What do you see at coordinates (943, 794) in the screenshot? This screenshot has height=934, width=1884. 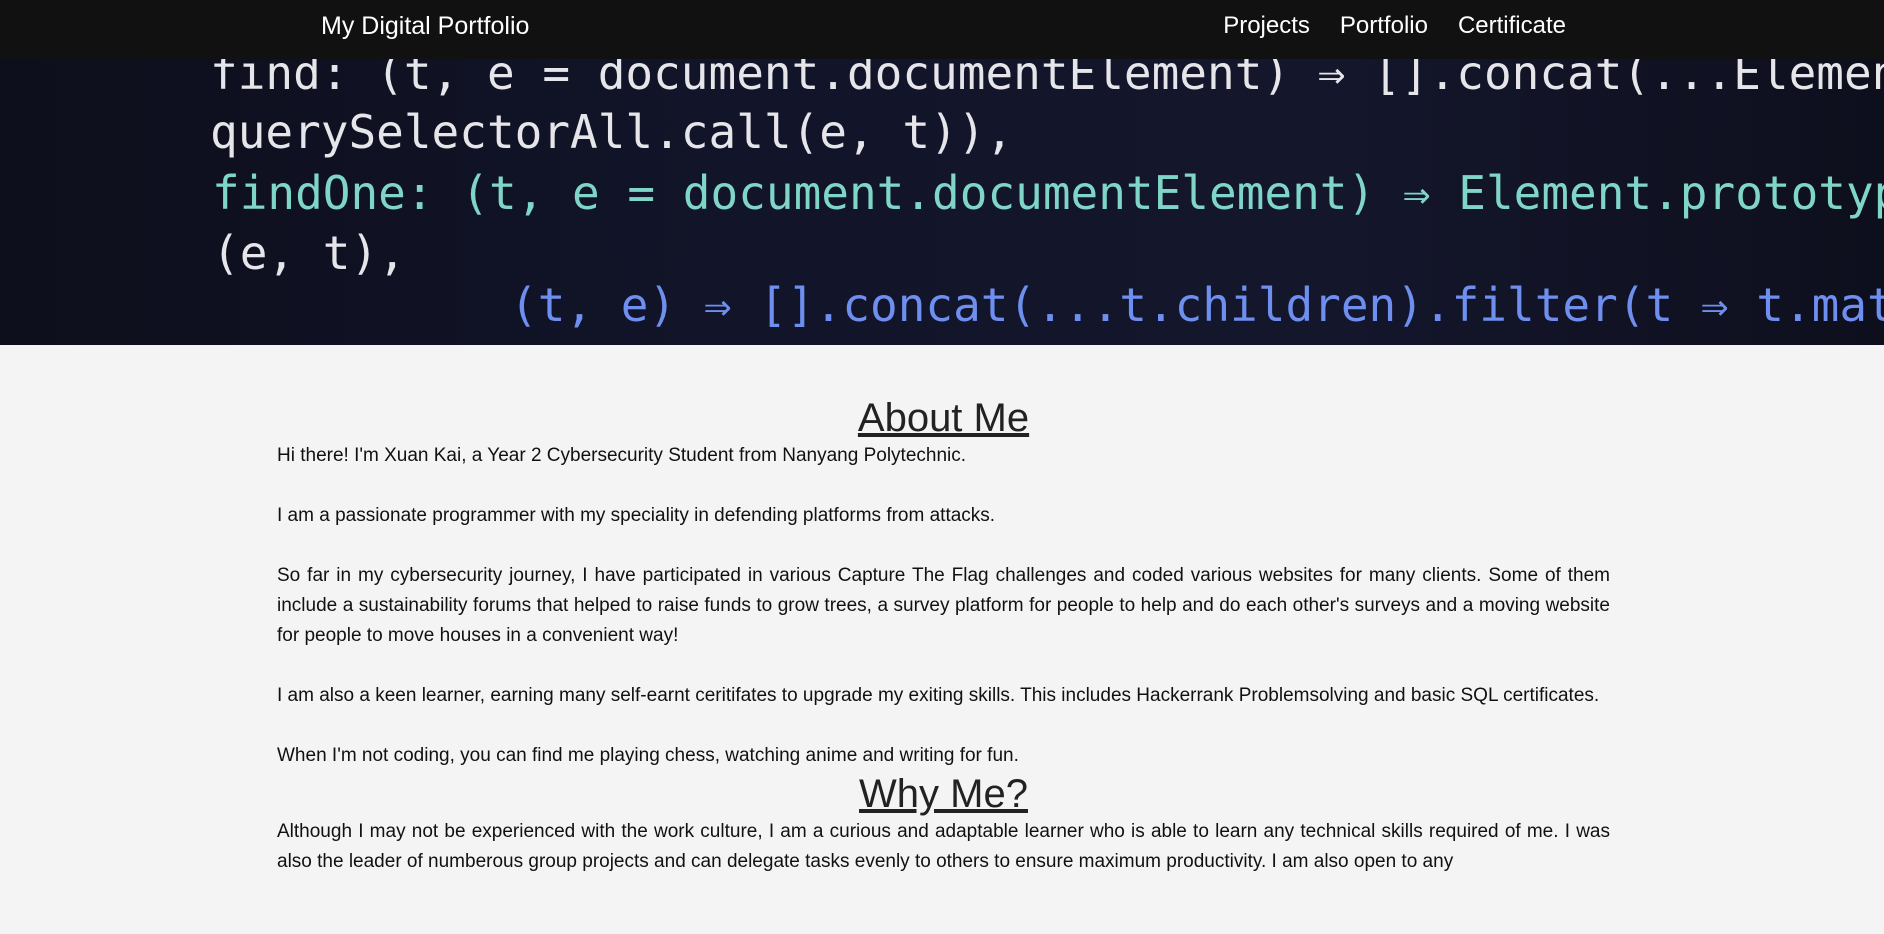 I see `why-me-heading: Why Me?` at bounding box center [943, 794].